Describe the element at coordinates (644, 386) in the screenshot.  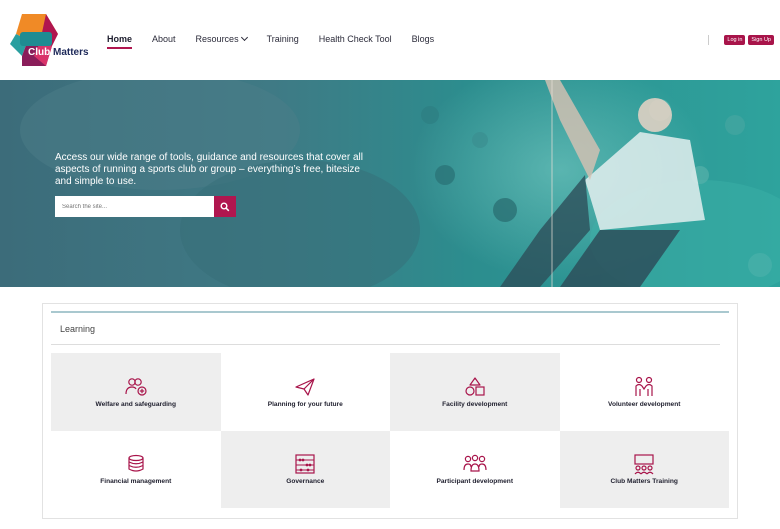
I see `volunteers-icon` at that location.